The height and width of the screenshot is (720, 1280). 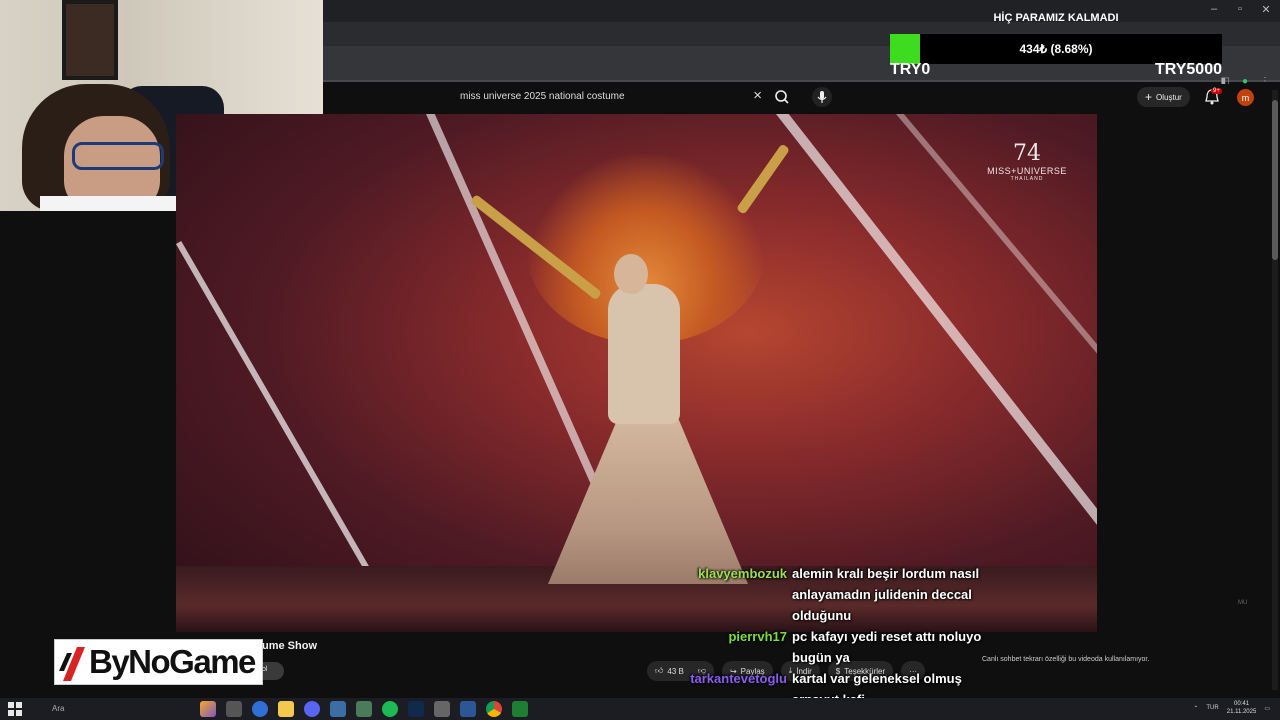 What do you see at coordinates (1245, 97) in the screenshot?
I see `avatar: m` at bounding box center [1245, 97].